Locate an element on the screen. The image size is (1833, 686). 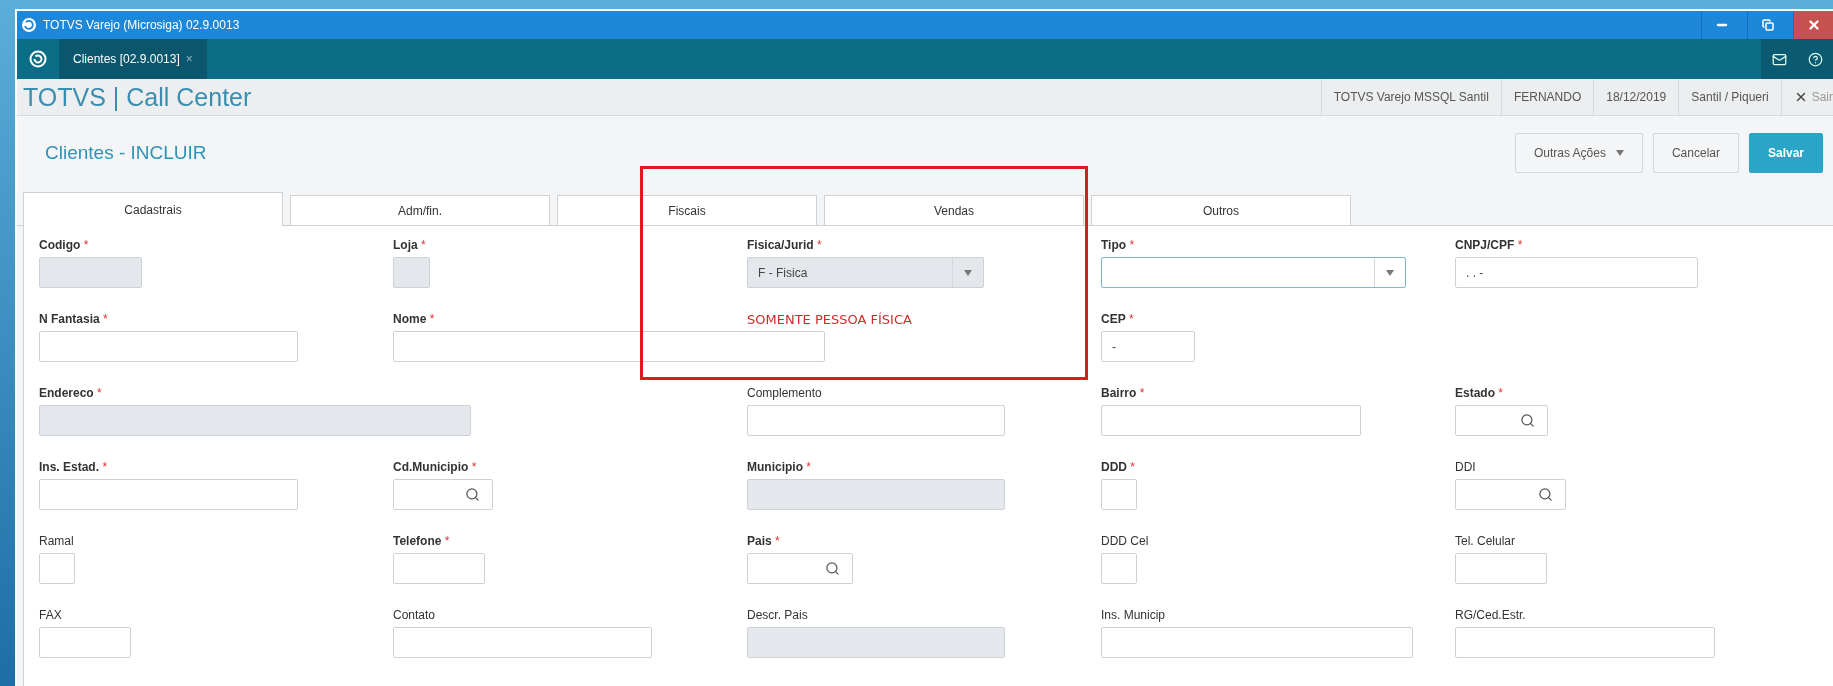
field-label: DDD Cel is located at coordinates (1125, 541).